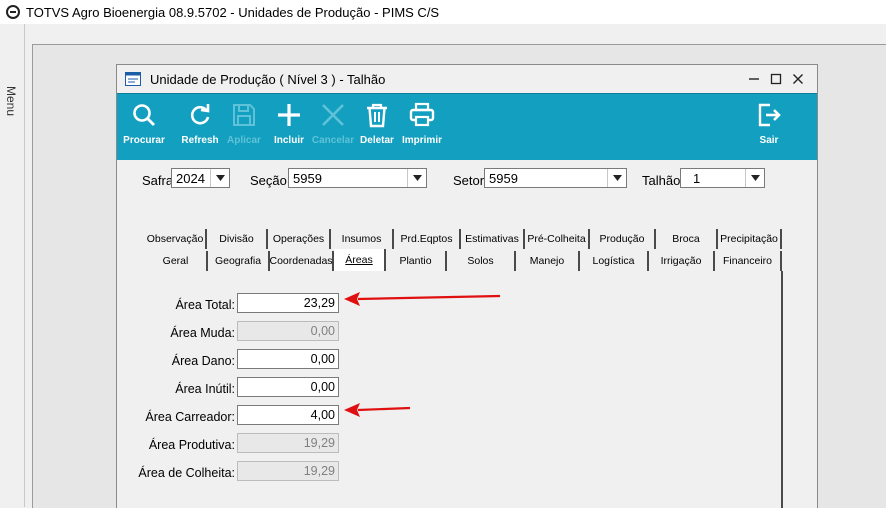 The image size is (886, 508). Describe the element at coordinates (493, 239) in the screenshot. I see `tab-estimativas: Estimativas` at that location.